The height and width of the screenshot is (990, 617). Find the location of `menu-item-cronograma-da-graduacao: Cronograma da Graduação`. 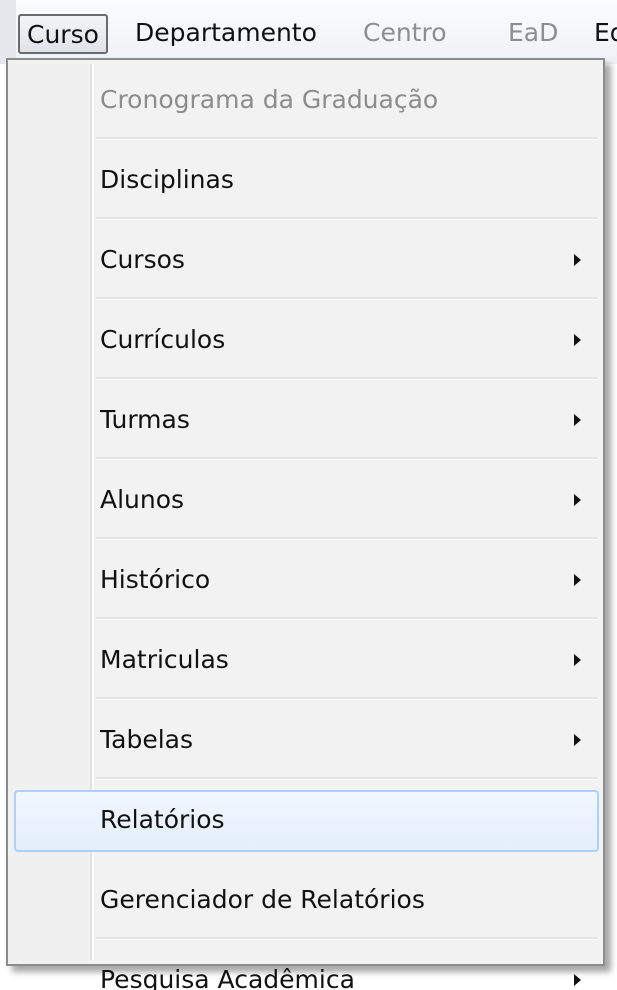

menu-item-cronograma-da-graduacao: Cronograma da Graduação is located at coordinates (305, 100).